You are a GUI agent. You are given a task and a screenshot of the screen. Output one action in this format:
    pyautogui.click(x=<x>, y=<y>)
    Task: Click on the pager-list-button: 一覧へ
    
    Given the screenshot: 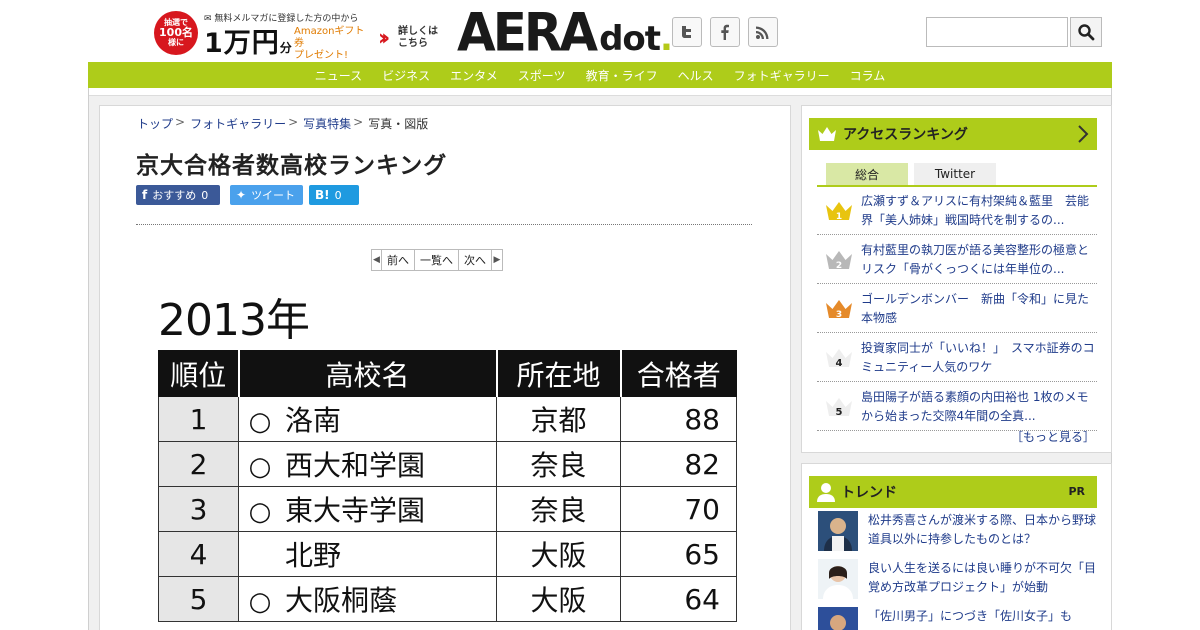 What is the action you would take?
    pyautogui.click(x=437, y=260)
    